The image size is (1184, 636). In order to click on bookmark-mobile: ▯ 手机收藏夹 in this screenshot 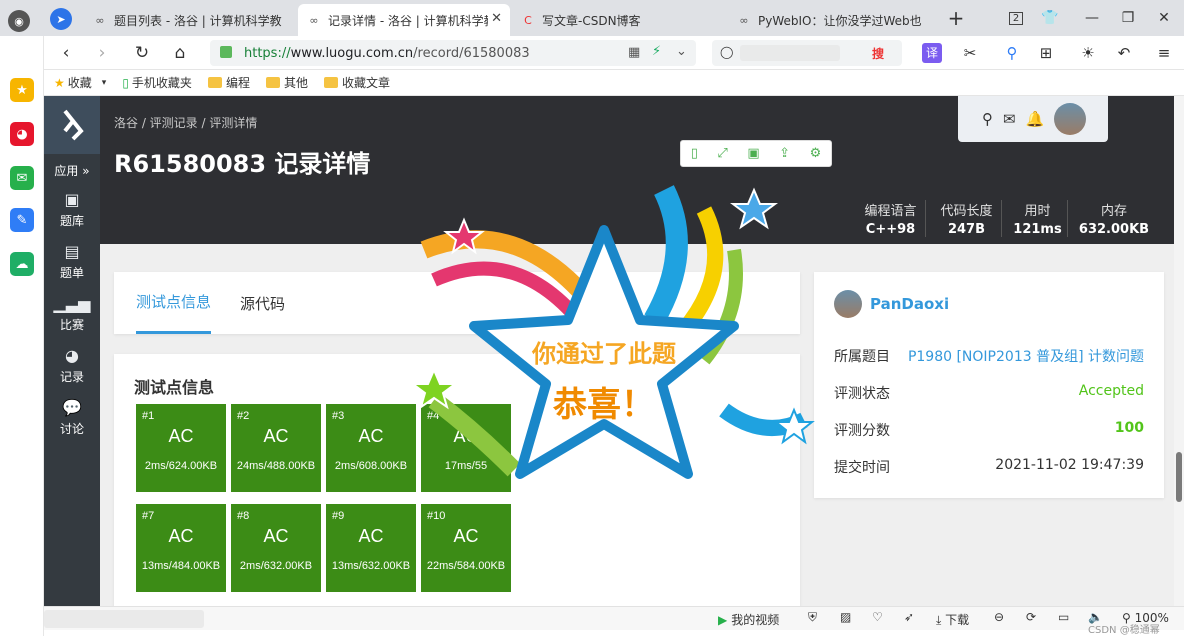, I will do `click(157, 82)`.